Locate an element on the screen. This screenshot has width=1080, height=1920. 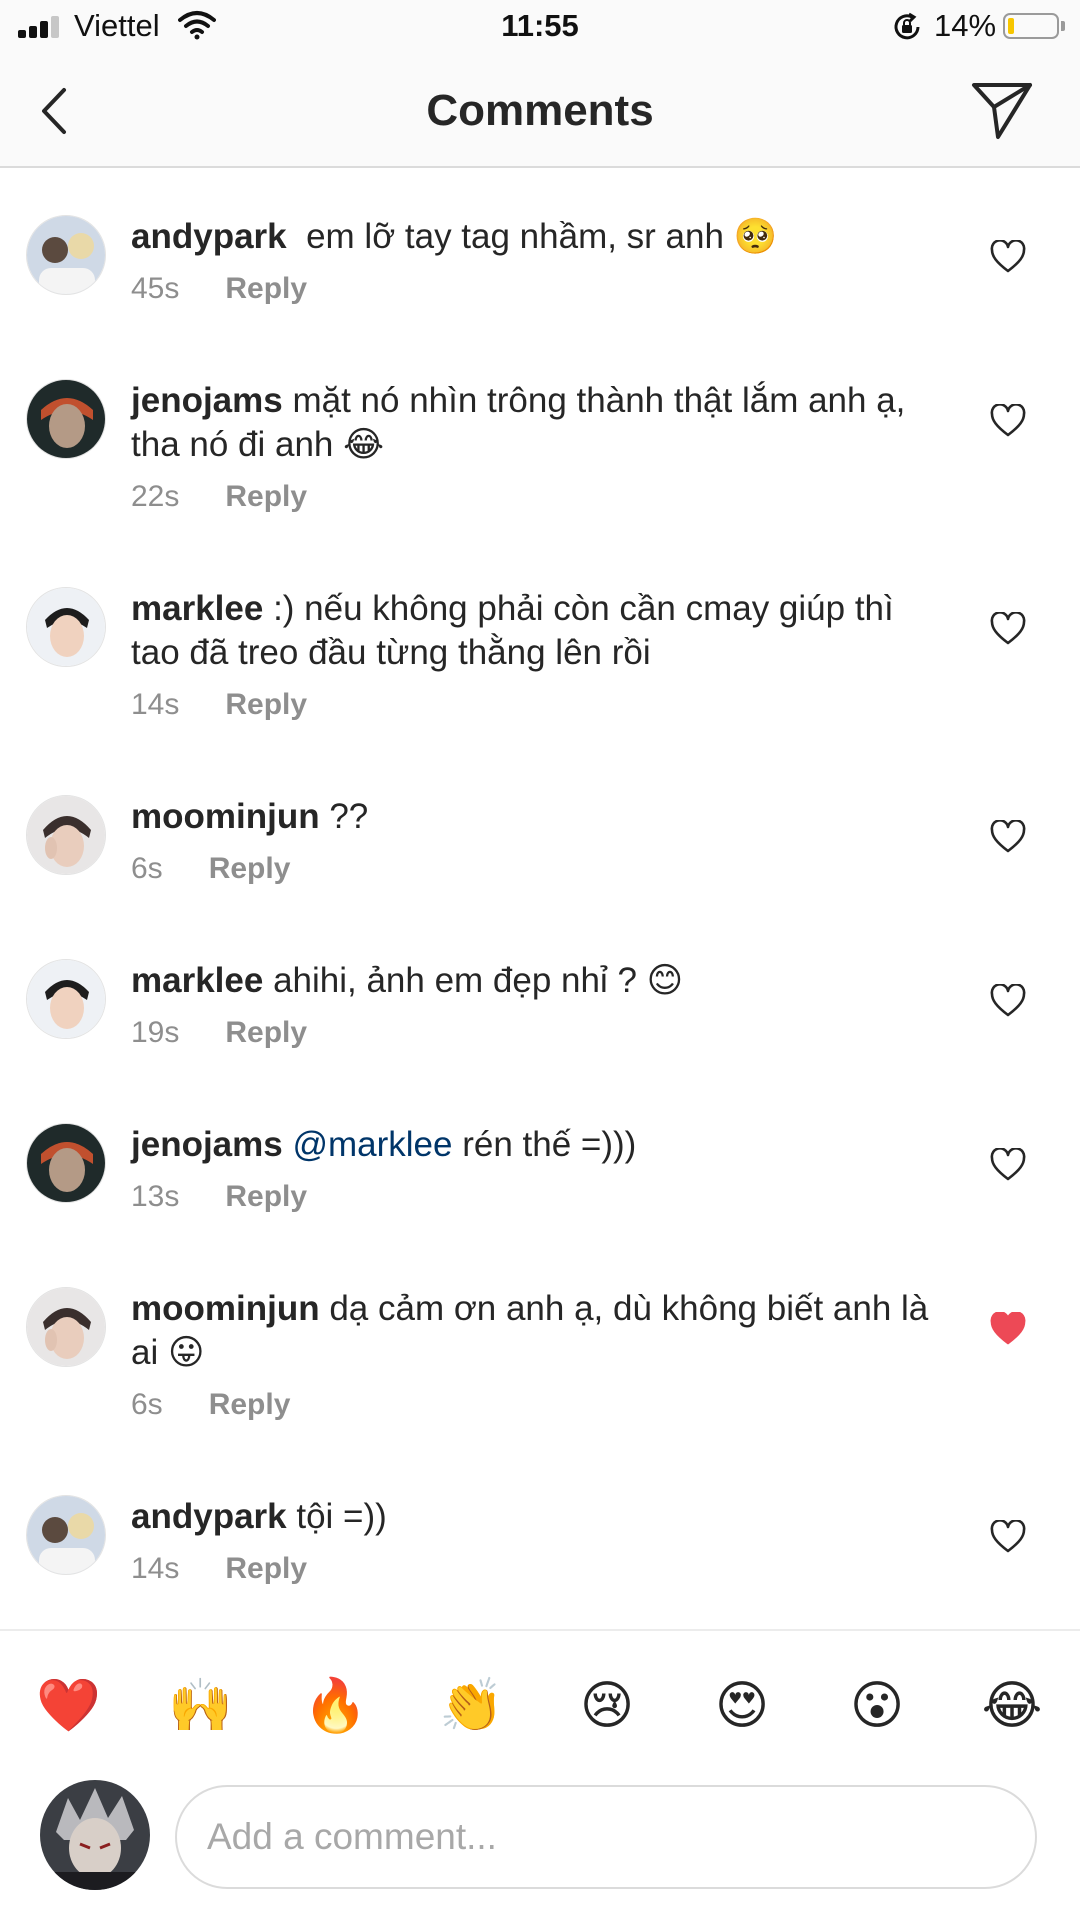
battery-level is located at coordinates (1011, 26).